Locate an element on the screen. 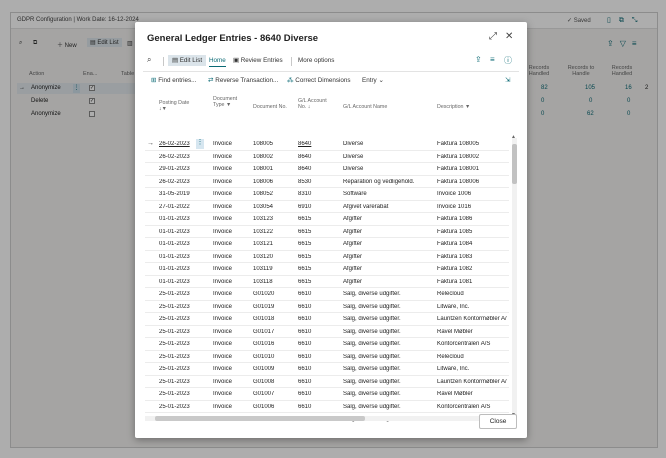 The image size is (666, 458). edit-list-button: ▤ Edit List is located at coordinates (187, 60).